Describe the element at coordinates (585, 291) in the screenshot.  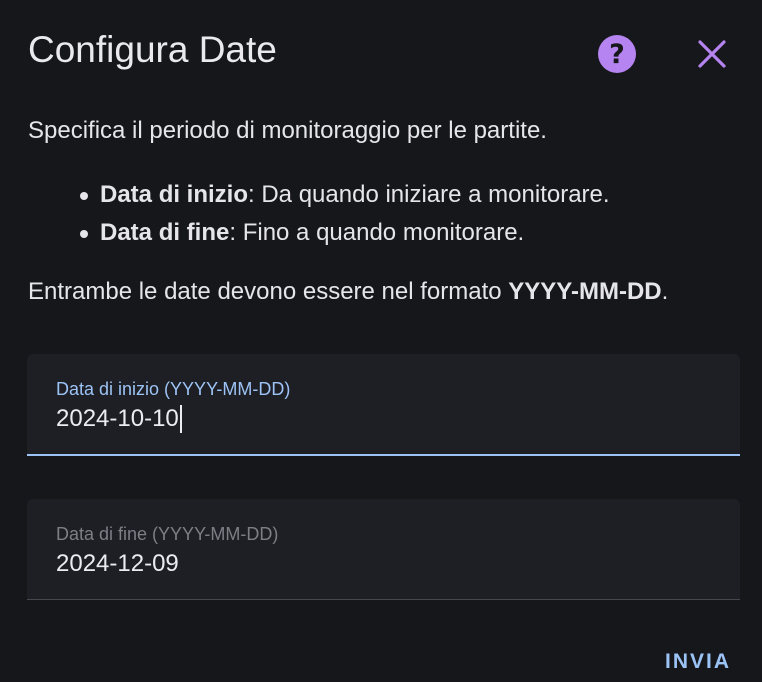
I see `format-value: YYYY-MM-DD` at that location.